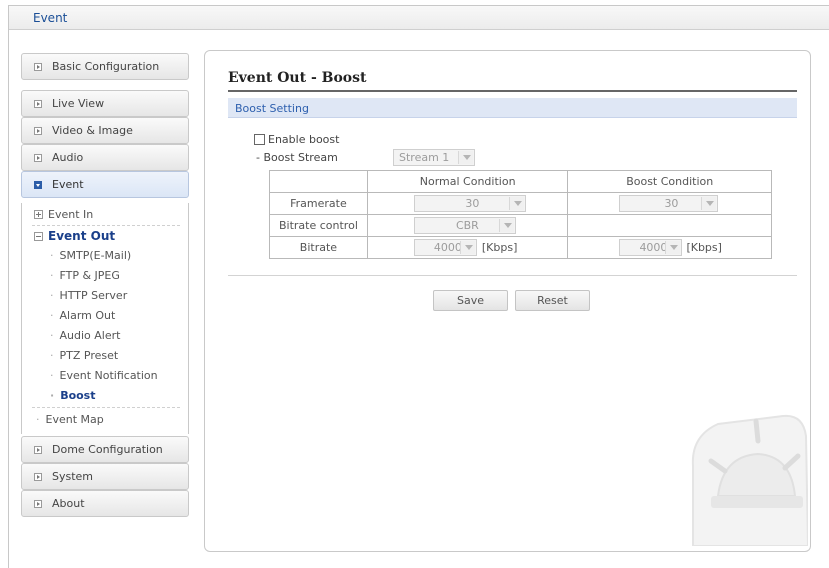 The height and width of the screenshot is (568, 829). What do you see at coordinates (38, 185) in the screenshot?
I see `collapse-arrow-icon` at bounding box center [38, 185].